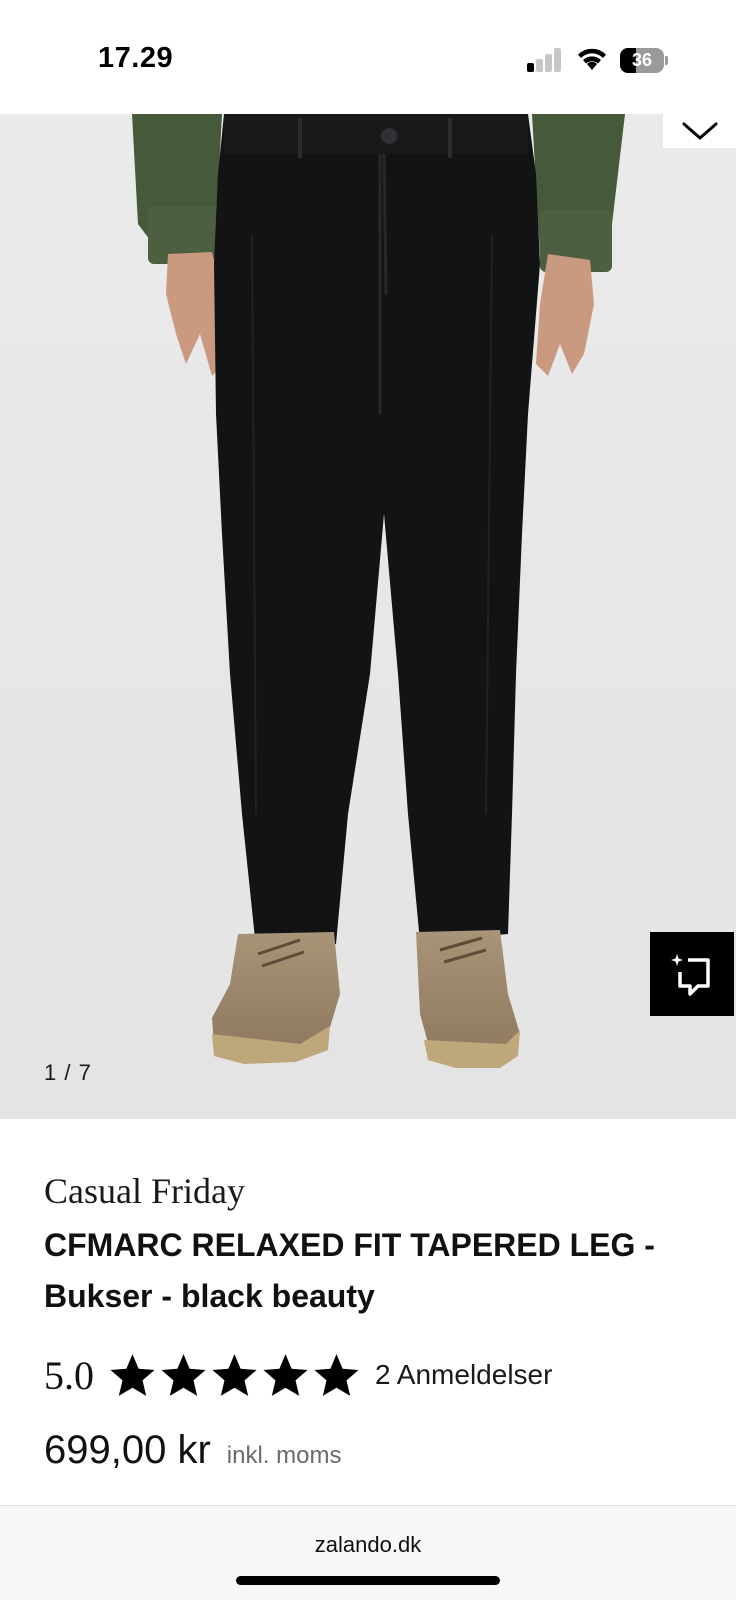  Describe the element at coordinates (127, 1450) in the screenshot. I see `product-price: 699,00 kr` at that location.